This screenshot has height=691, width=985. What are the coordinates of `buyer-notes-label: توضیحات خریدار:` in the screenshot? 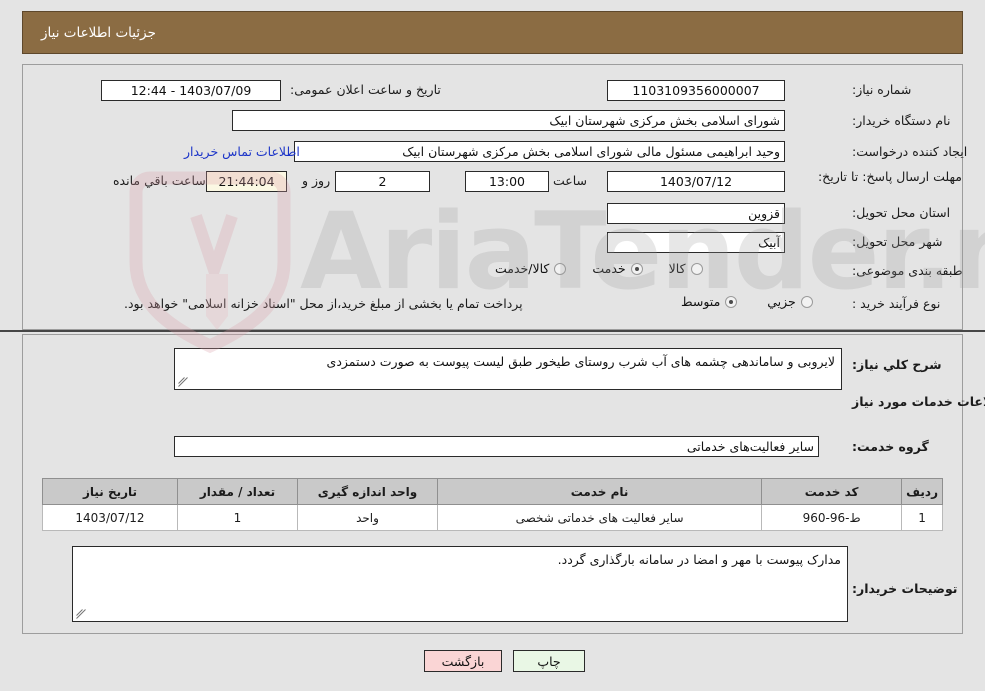 It's located at (905, 588).